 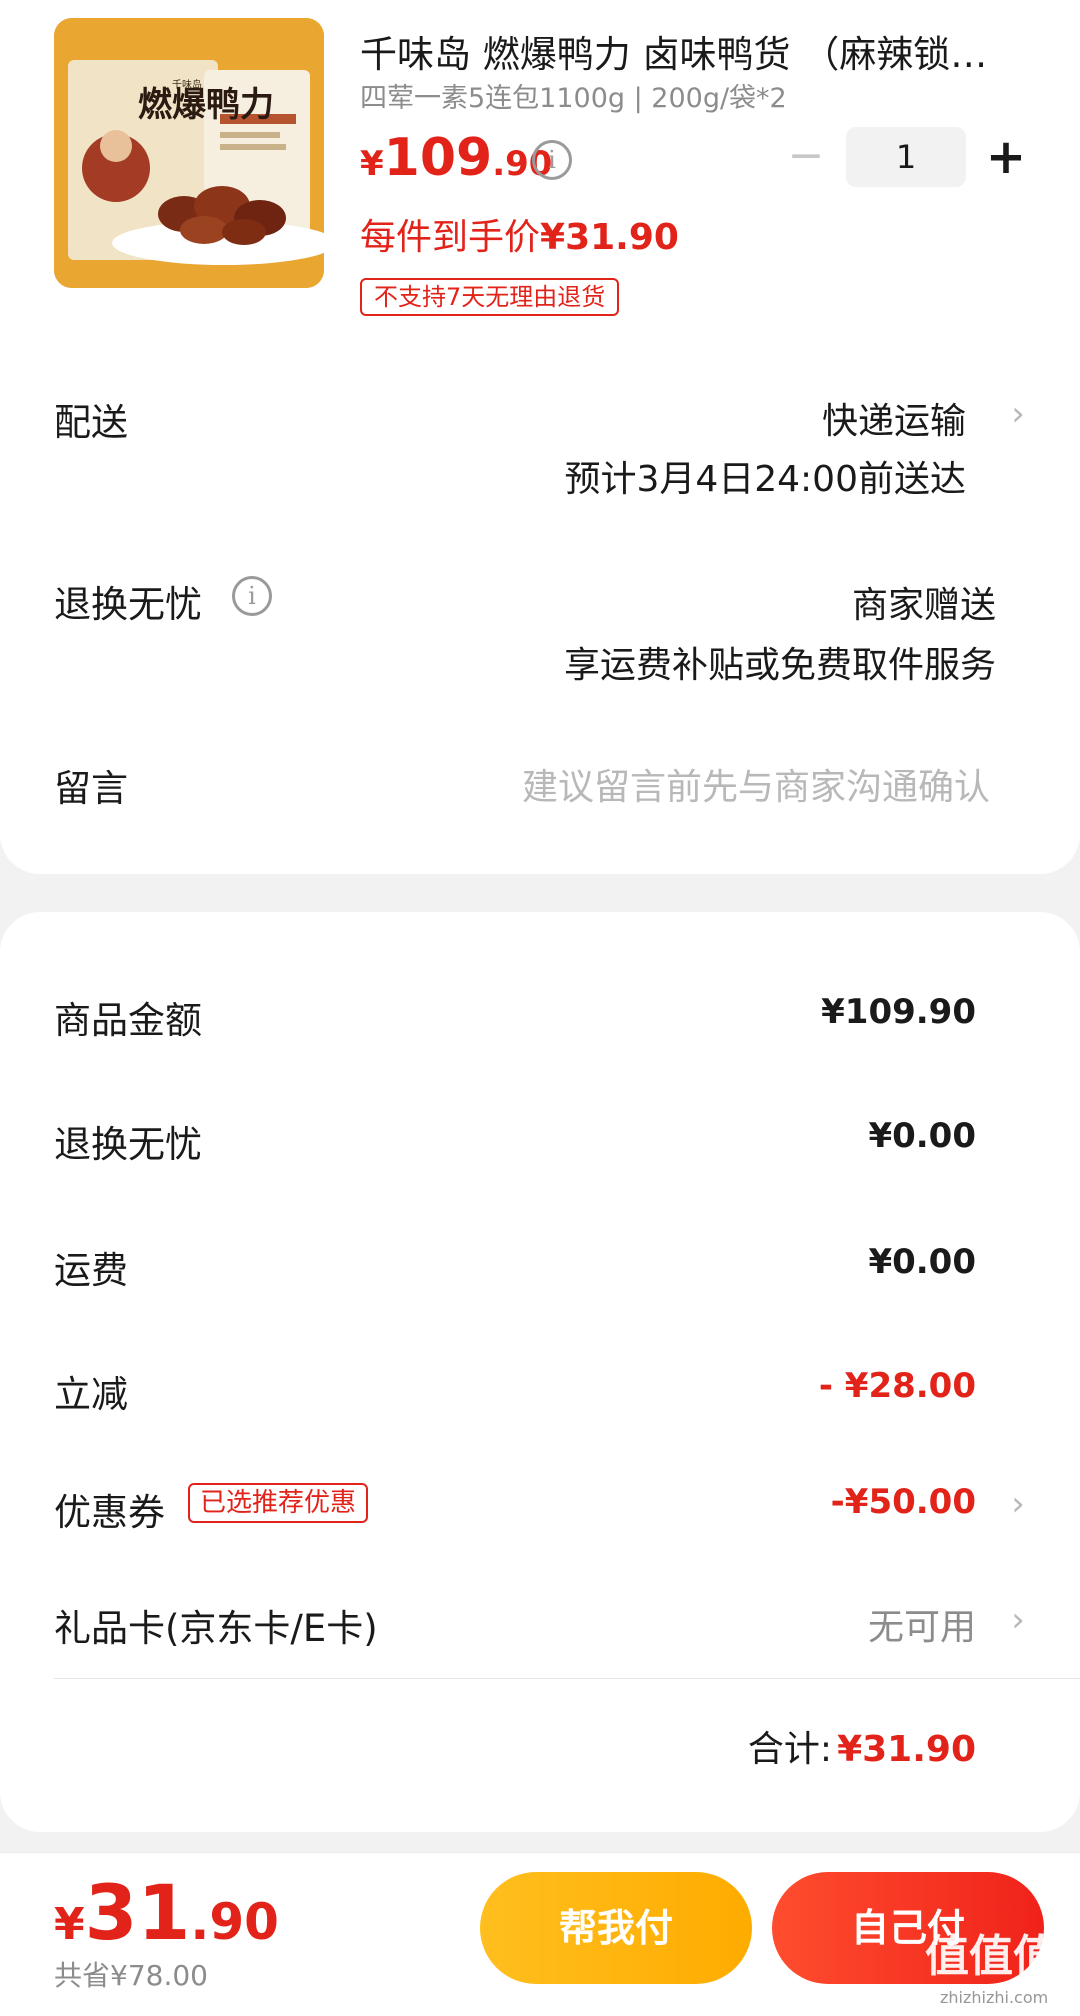 What do you see at coordinates (137, 1912) in the screenshot?
I see `checkout-price-integer: 31` at bounding box center [137, 1912].